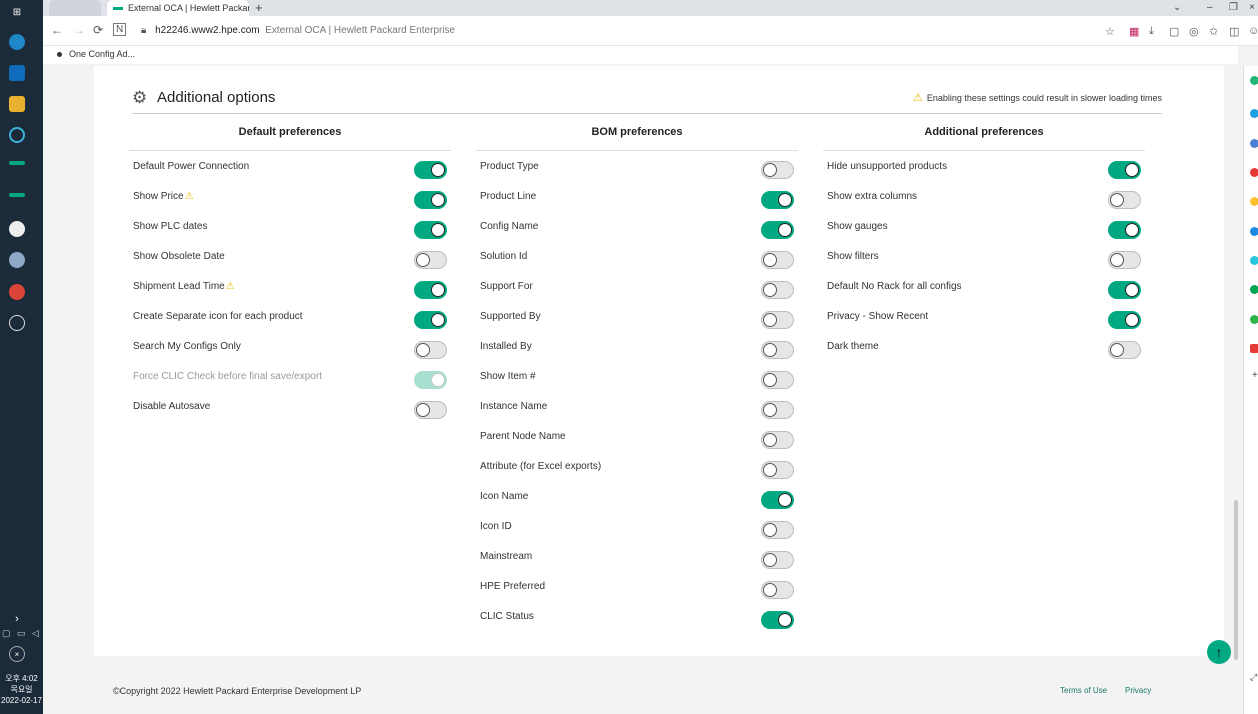  What do you see at coordinates (17, 229) in the screenshot?
I see `teams-icon` at bounding box center [17, 229].